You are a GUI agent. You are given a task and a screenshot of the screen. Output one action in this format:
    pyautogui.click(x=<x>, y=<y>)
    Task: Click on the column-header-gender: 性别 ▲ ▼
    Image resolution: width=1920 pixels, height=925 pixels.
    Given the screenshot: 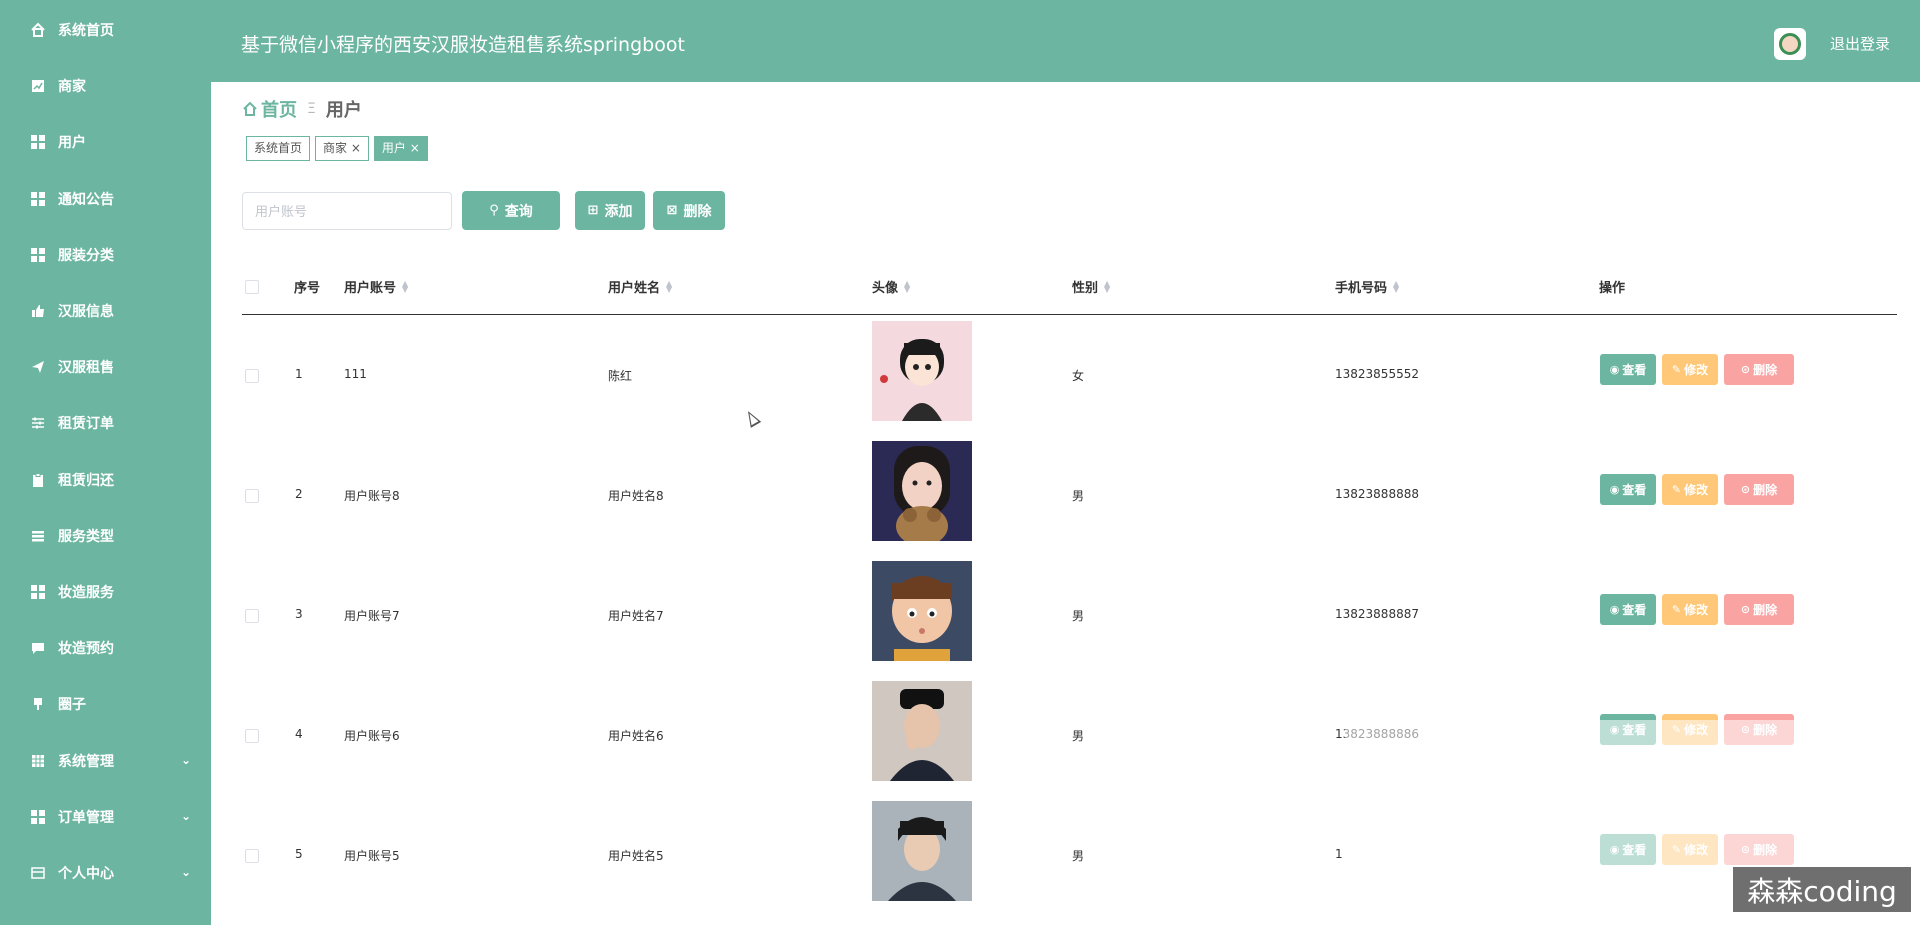 What is the action you would take?
    pyautogui.click(x=1091, y=286)
    